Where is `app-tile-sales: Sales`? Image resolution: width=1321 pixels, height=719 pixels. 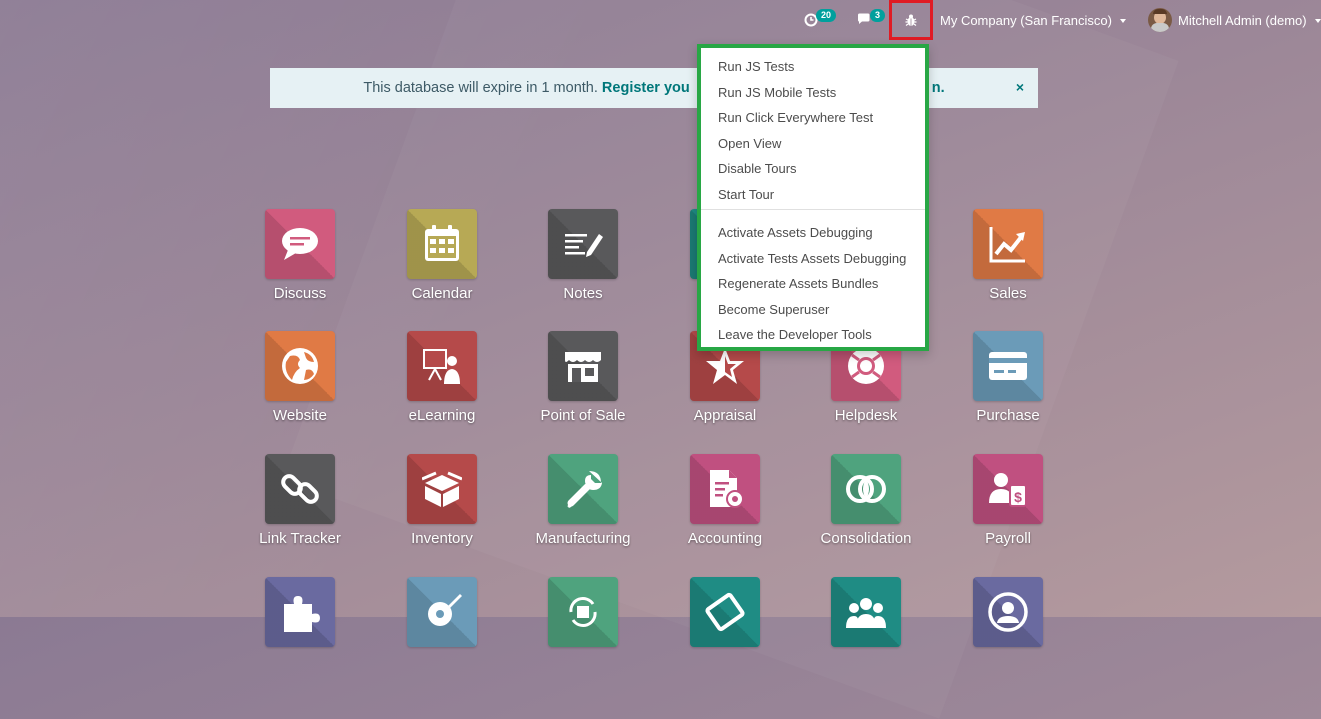
app-tile-sales: Sales is located at coordinates (1008, 264).